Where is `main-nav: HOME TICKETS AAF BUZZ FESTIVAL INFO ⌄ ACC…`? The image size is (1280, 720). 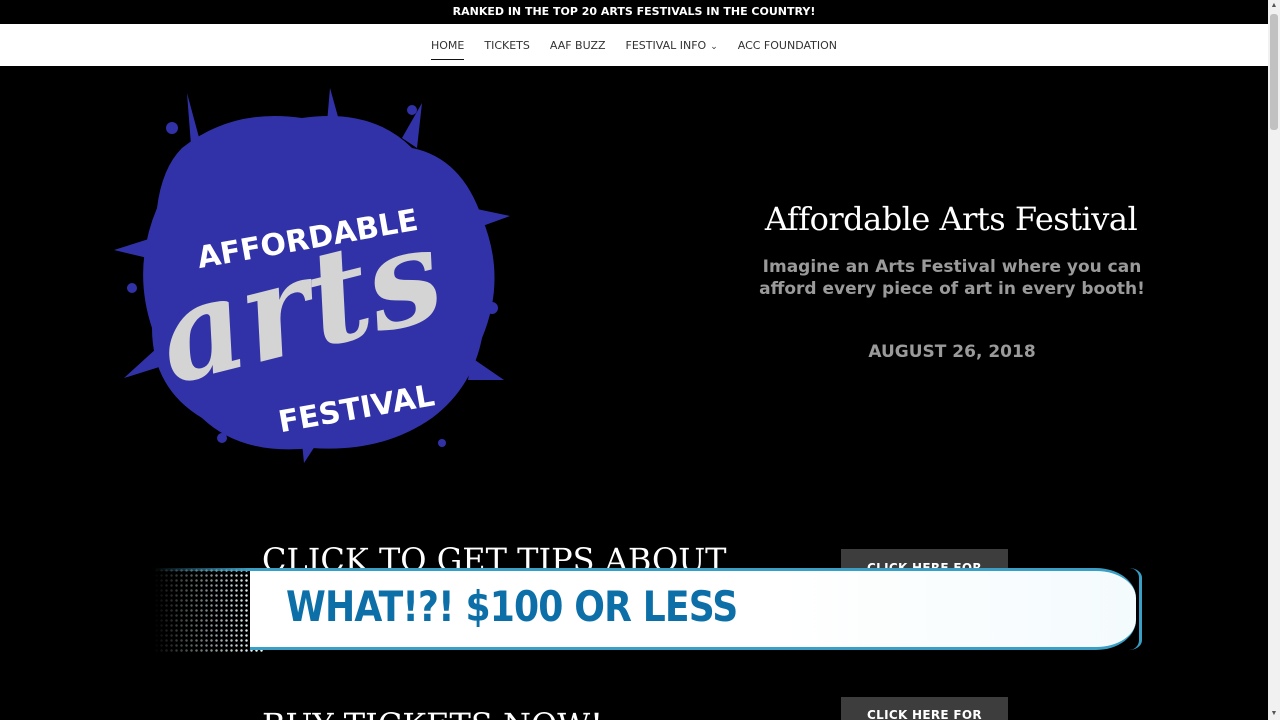
main-nav: HOME TICKETS AAF BUZZ FESTIVAL INFO ⌄ ACC… is located at coordinates (634, 45).